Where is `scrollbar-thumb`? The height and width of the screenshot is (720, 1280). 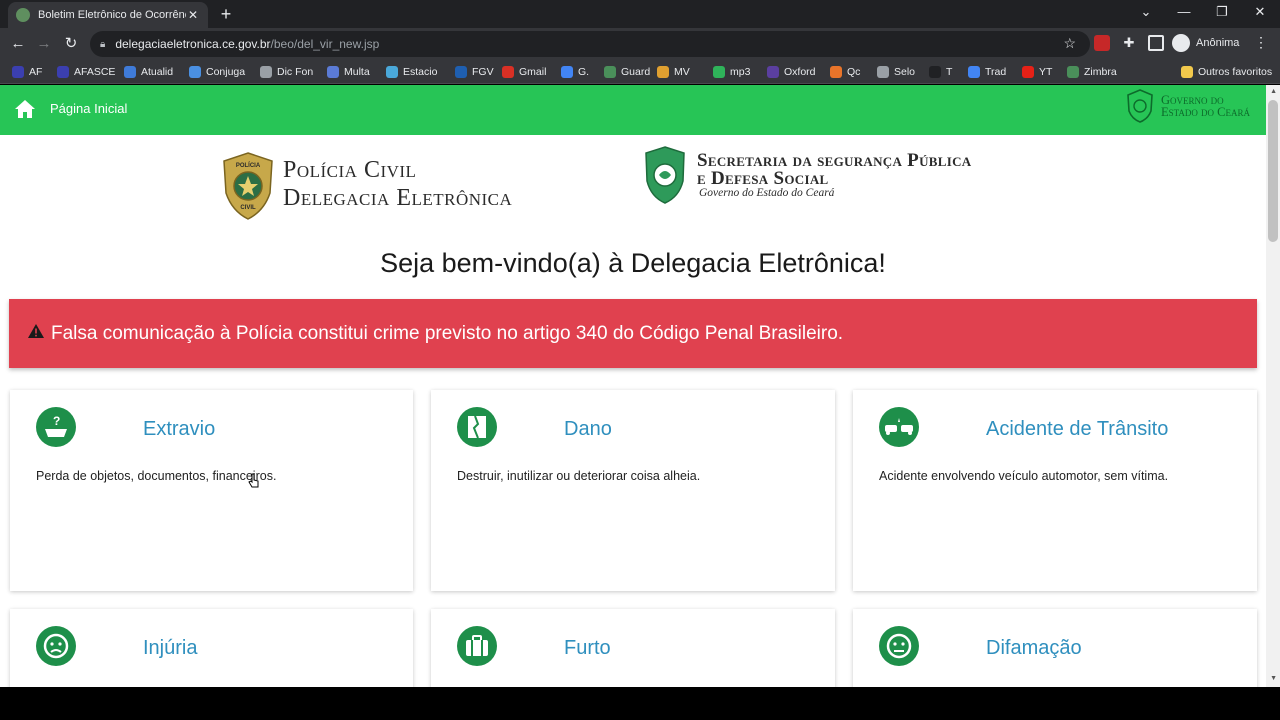
scrollbar-thumb is located at coordinates (1273, 171).